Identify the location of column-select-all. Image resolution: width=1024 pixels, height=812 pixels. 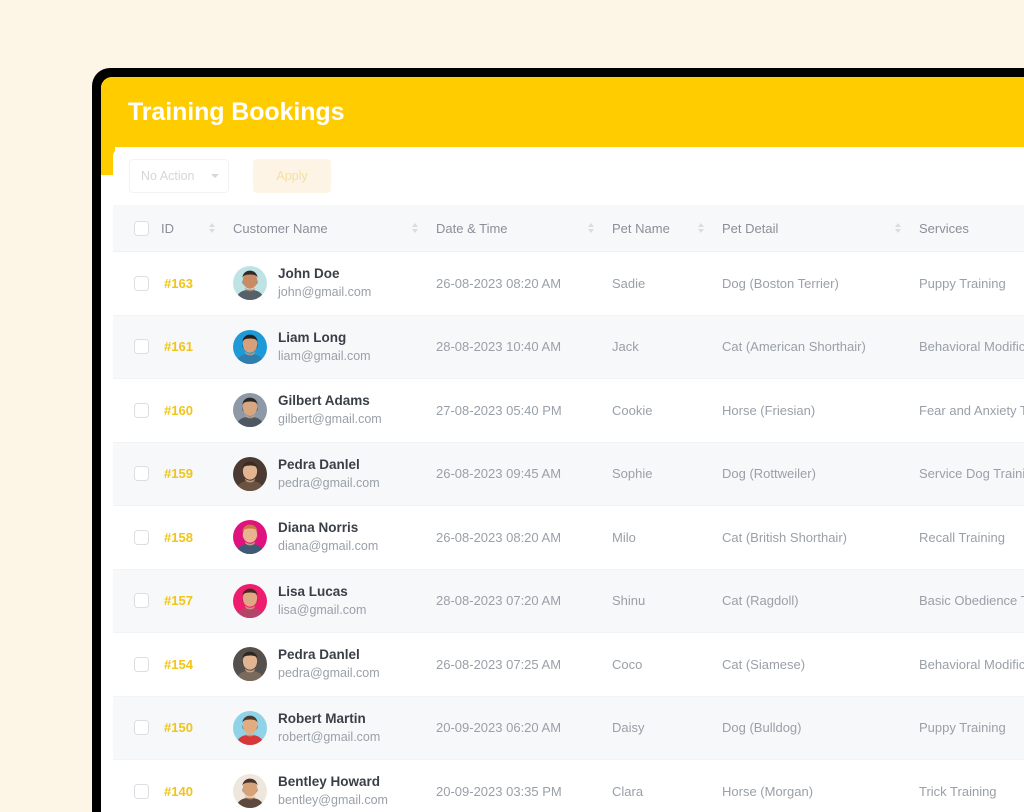
(137, 228).